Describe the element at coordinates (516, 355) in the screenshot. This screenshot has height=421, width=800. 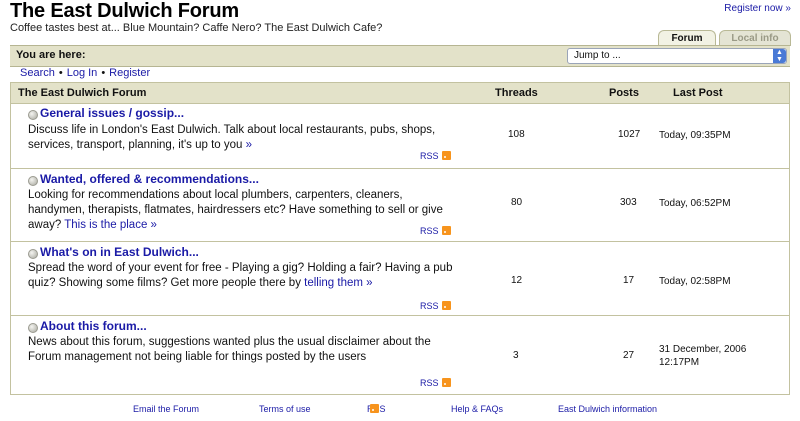
I see `thread-count: 3` at that location.